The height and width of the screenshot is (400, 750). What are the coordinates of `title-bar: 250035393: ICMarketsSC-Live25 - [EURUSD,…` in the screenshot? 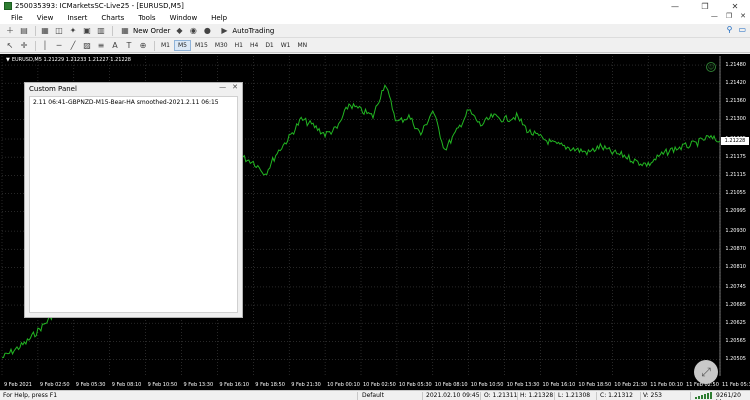 It's located at (375, 6).